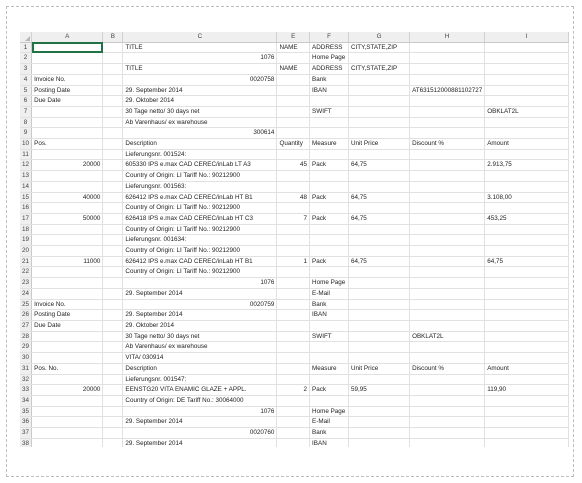 The image size is (582, 483). I want to click on cell-a: Invoice No., so click(67, 80).